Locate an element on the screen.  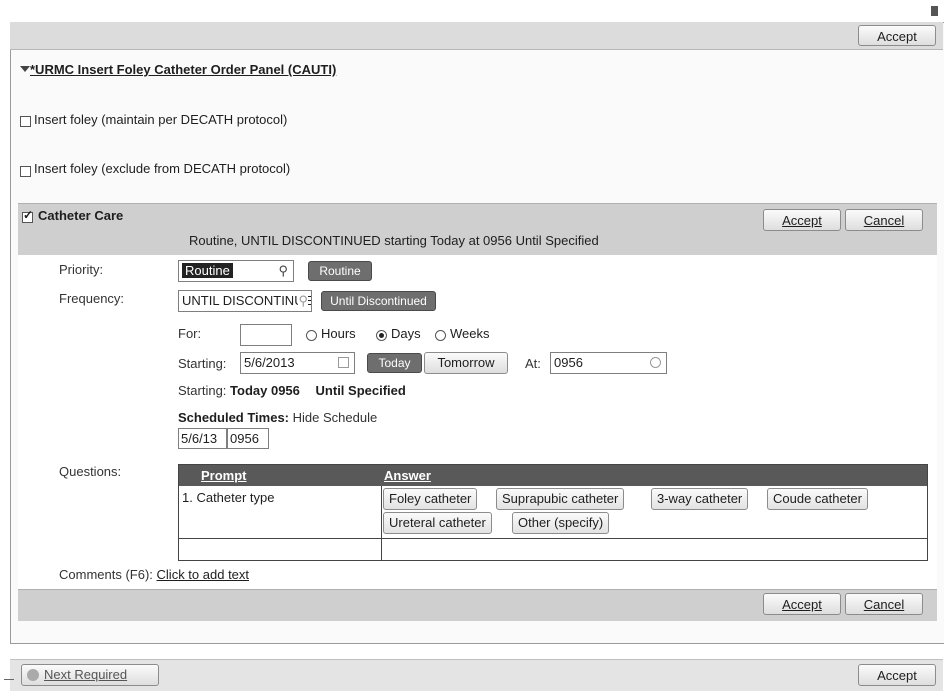
priority-label: Priority: is located at coordinates (81, 269).